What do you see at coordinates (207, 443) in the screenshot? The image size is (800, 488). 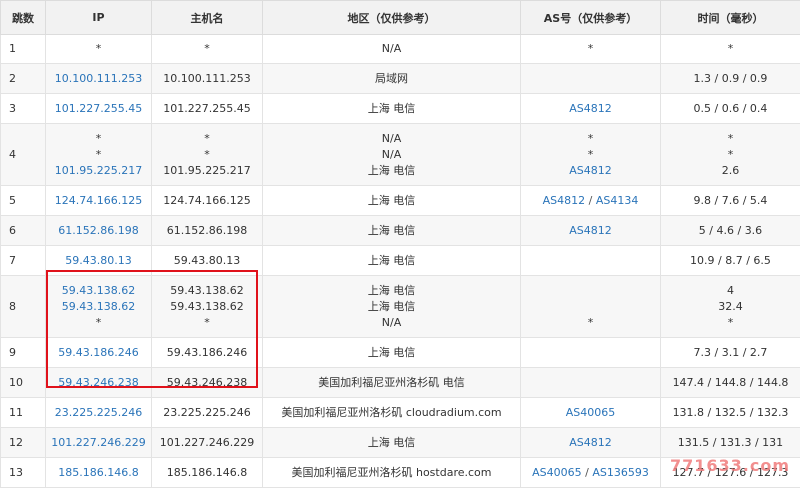 I see `hostname-cell: 101.227.246.229` at bounding box center [207, 443].